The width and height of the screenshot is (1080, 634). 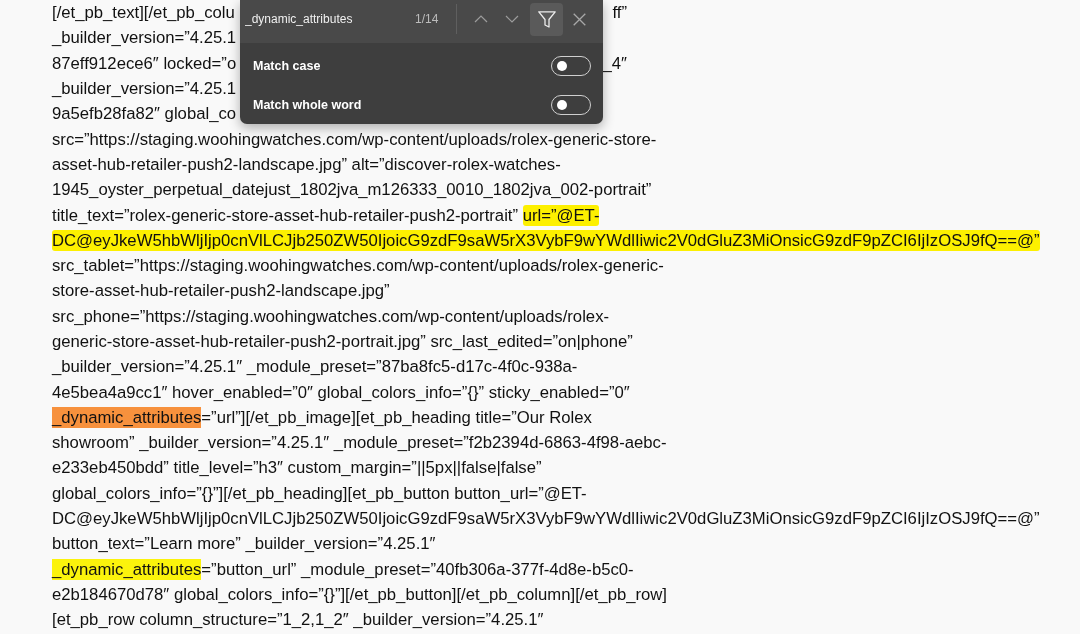 What do you see at coordinates (127, 569) in the screenshot?
I see `search-match: _dynamic_attributes` at bounding box center [127, 569].